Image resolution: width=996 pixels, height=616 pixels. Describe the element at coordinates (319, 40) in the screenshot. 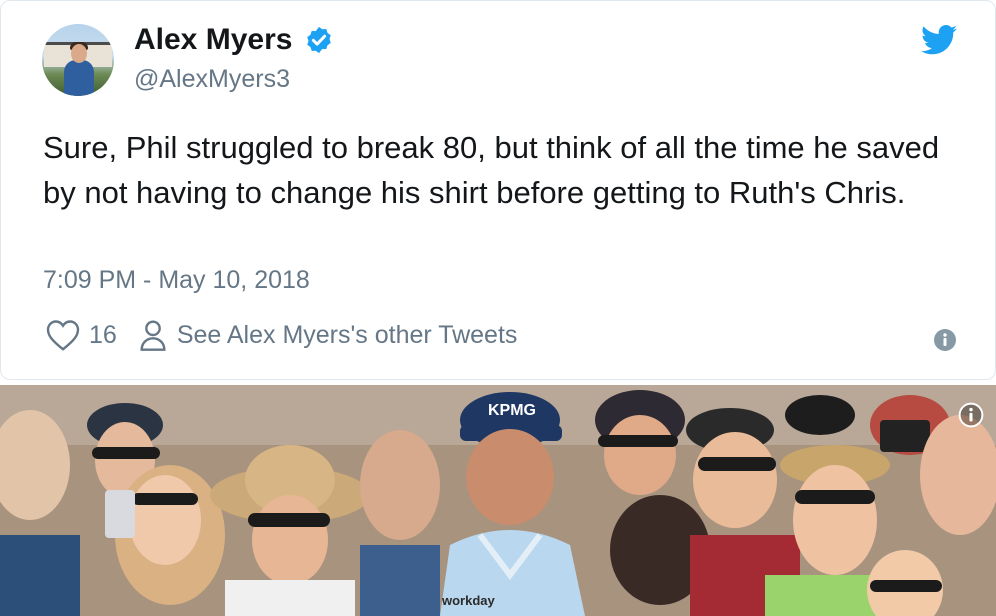

I see `verified-badge-icon` at that location.